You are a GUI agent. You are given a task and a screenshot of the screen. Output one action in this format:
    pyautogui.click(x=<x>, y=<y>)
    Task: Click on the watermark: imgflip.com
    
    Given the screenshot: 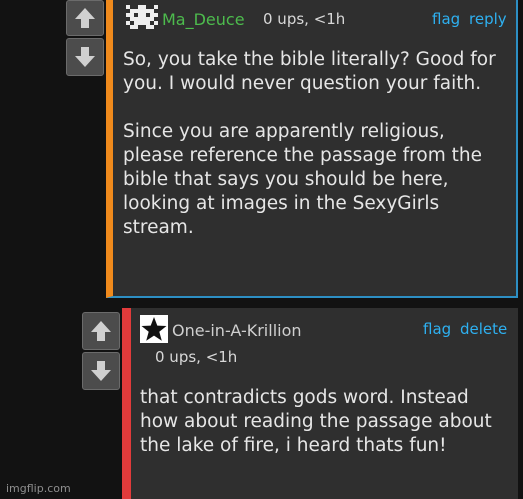 What is the action you would take?
    pyautogui.click(x=38, y=488)
    